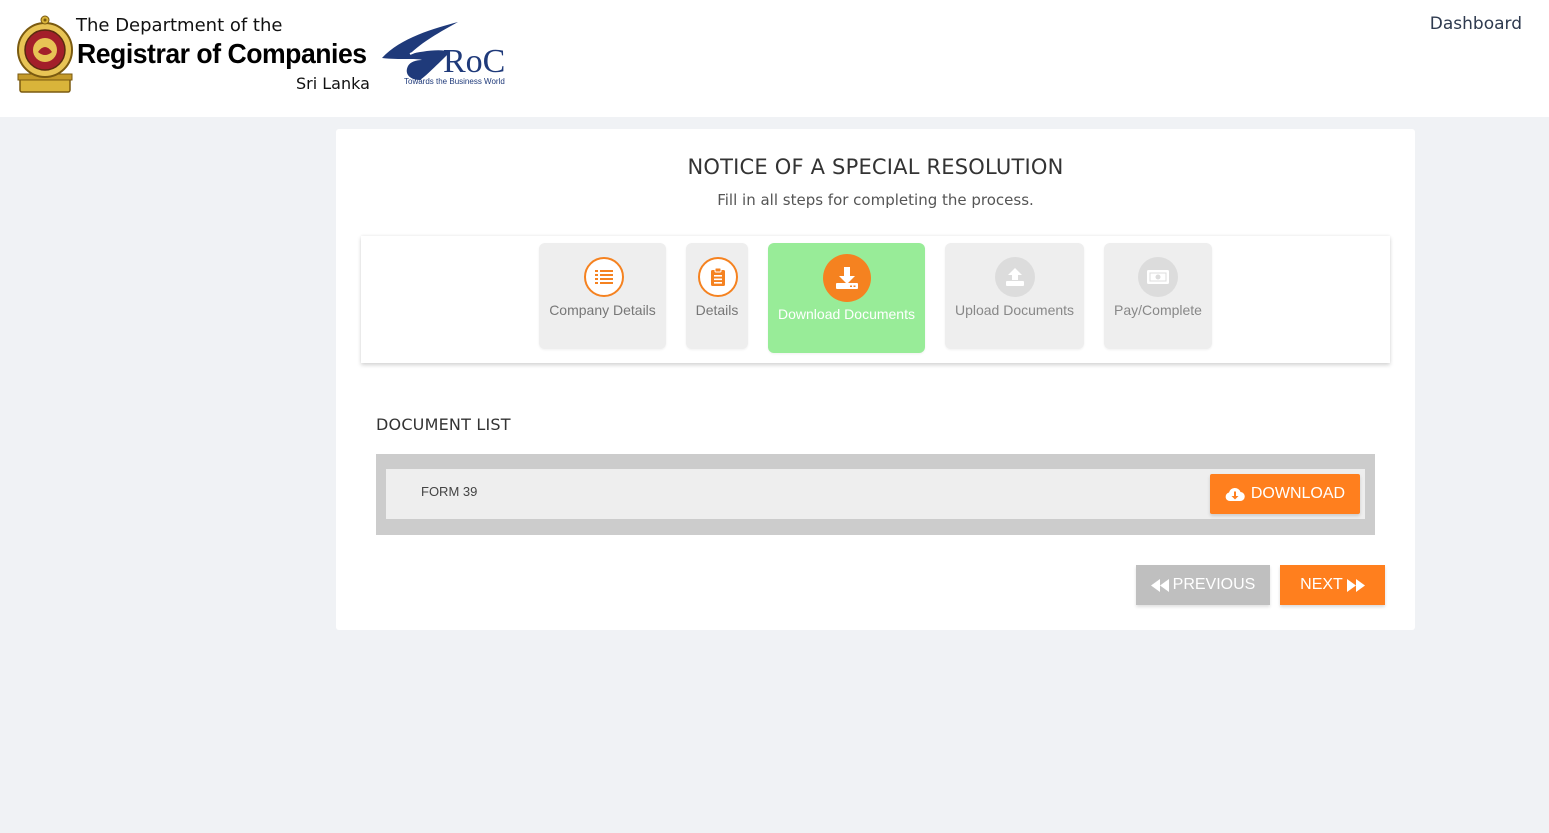 The height and width of the screenshot is (833, 1549). What do you see at coordinates (454, 81) in the screenshot?
I see `eroc-tagline: Towards the Business World` at bounding box center [454, 81].